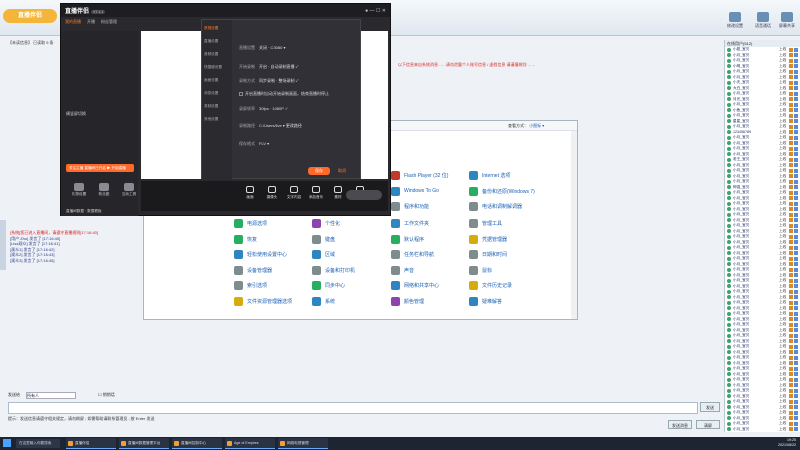 The width and height of the screenshot is (800, 450). Describe the element at coordinates (680, 424) in the screenshot. I see `send-message-button: 发送消息` at that location.